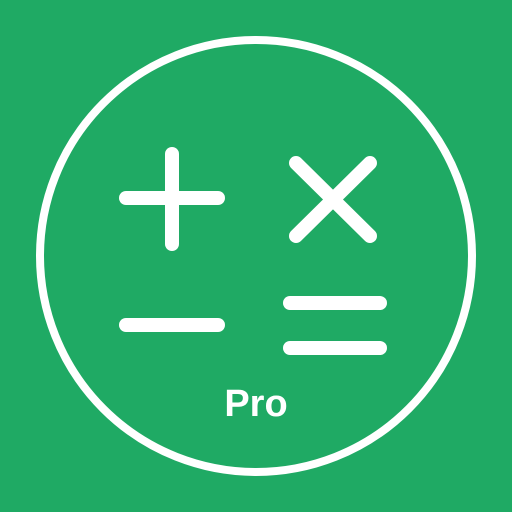 This screenshot has width=512, height=512. What do you see at coordinates (256, 404) in the screenshot?
I see `pro-badge: Pro` at bounding box center [256, 404].